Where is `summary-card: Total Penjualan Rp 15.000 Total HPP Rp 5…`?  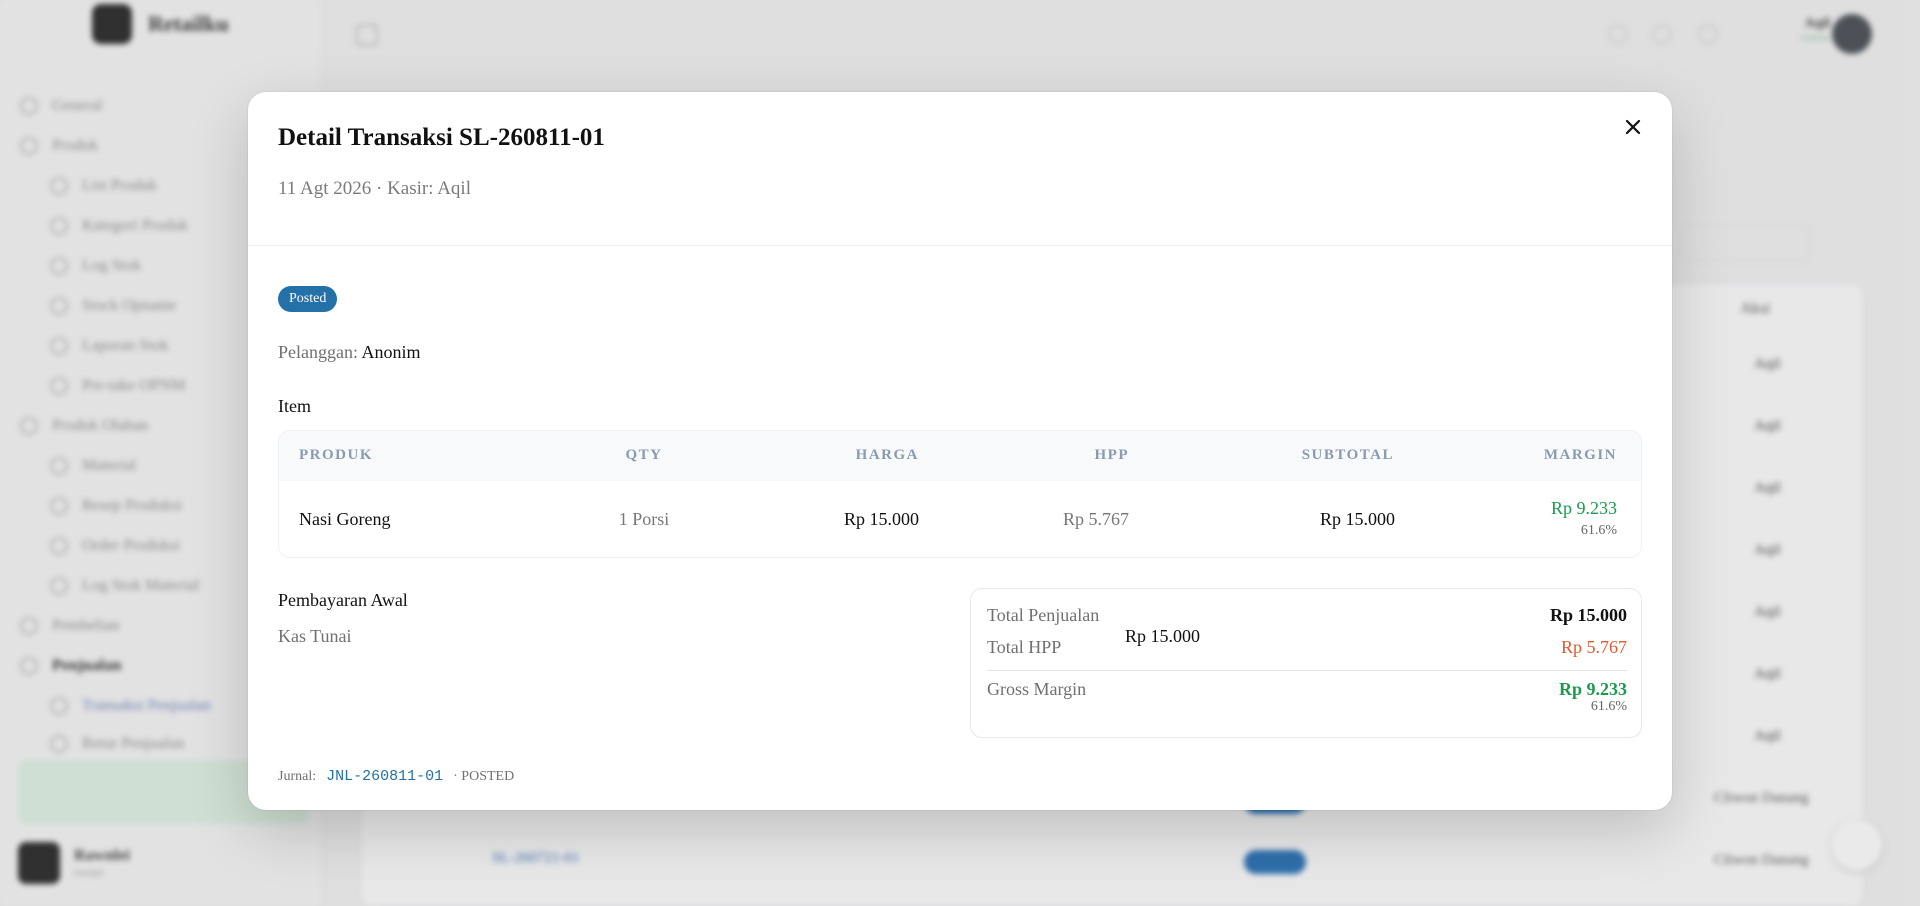
summary-card: Total Penjualan Rp 15.000 Total HPP Rp 5… is located at coordinates (1306, 663).